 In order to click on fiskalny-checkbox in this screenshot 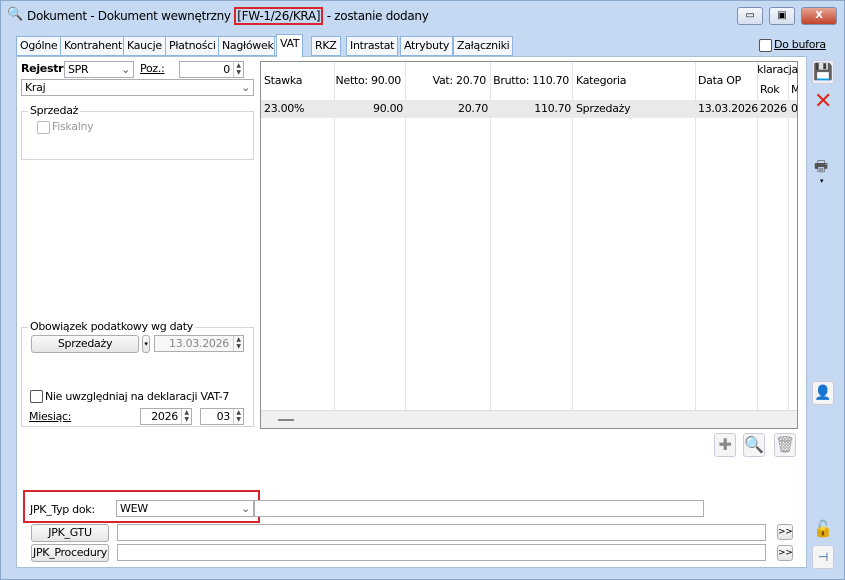, I will do `click(43, 127)`.